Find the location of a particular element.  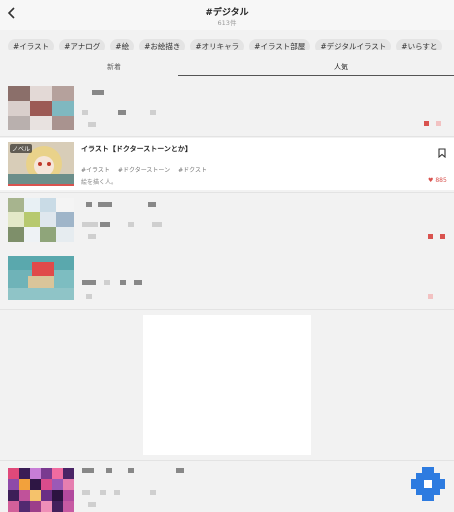

tag-chip: #いらすと is located at coordinates (419, 44).